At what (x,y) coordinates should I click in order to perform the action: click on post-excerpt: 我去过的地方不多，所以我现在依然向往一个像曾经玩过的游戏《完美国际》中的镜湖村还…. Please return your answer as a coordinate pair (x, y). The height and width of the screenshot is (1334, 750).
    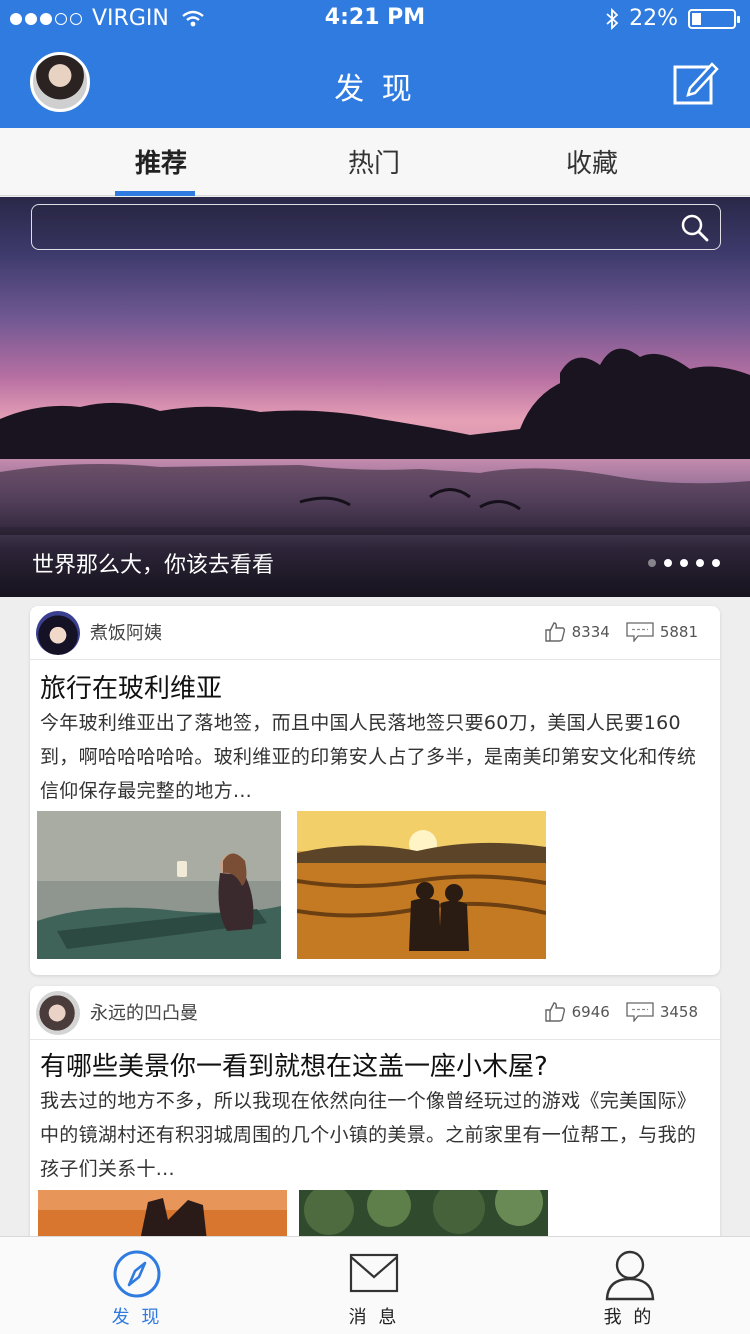
    Looking at the image, I should click on (368, 1135).